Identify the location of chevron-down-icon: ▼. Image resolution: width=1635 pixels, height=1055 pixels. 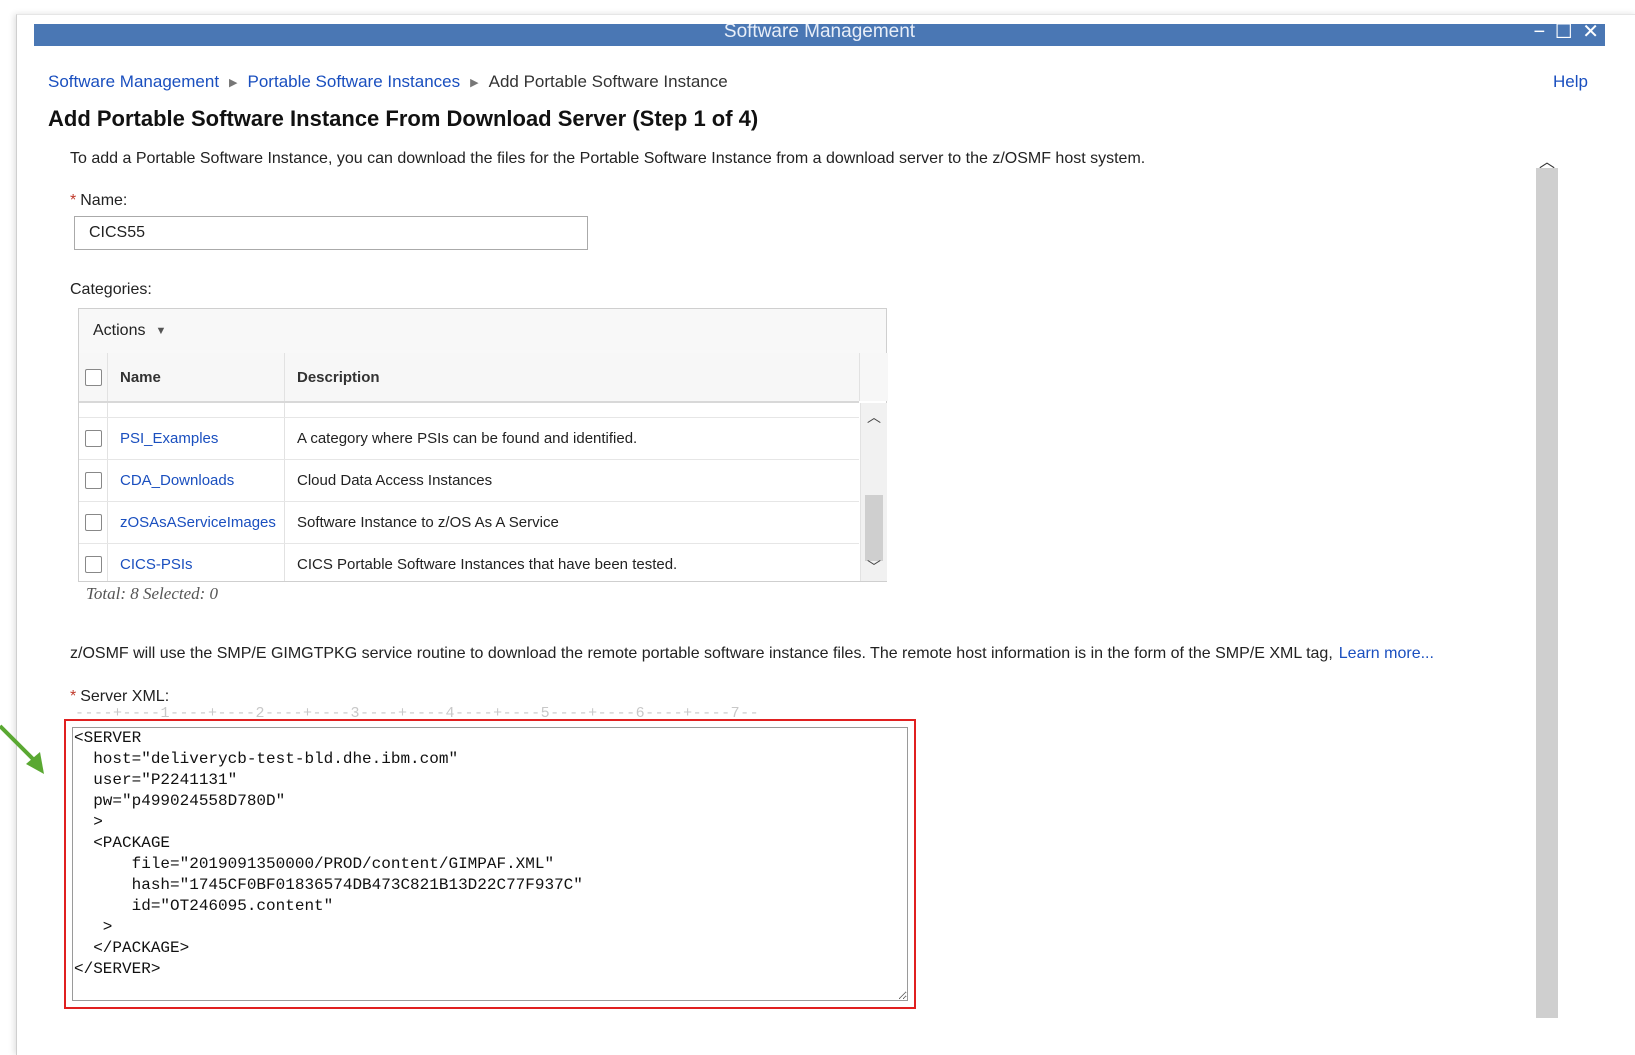
(161, 331).